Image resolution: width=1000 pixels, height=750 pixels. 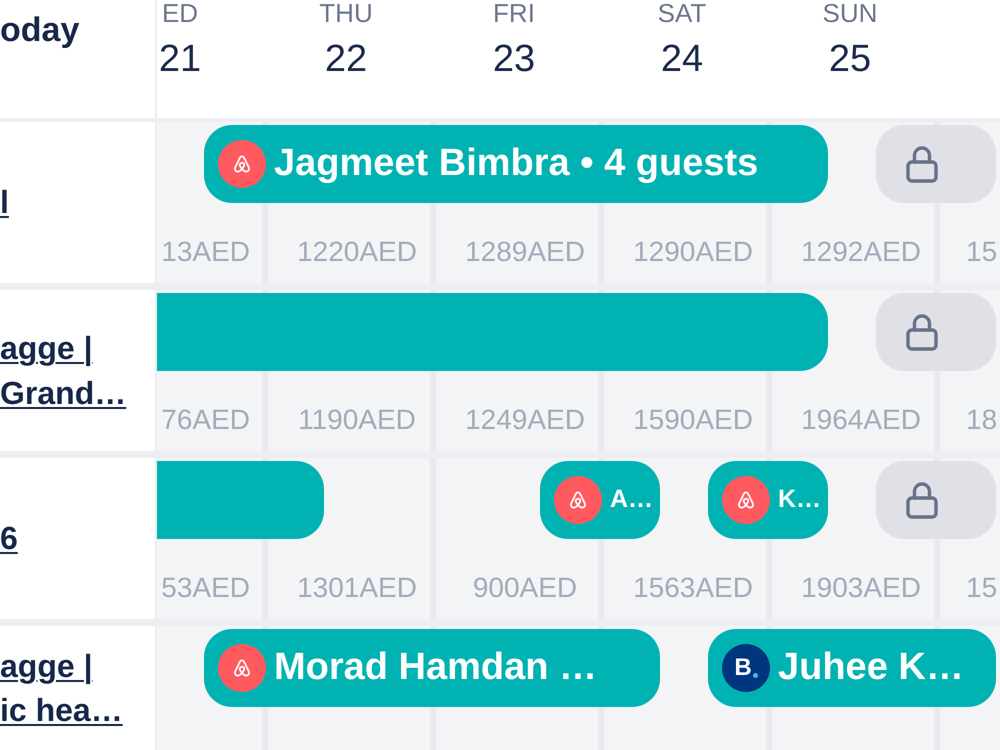 I want to click on weekday-label: FRI, so click(x=514, y=13).